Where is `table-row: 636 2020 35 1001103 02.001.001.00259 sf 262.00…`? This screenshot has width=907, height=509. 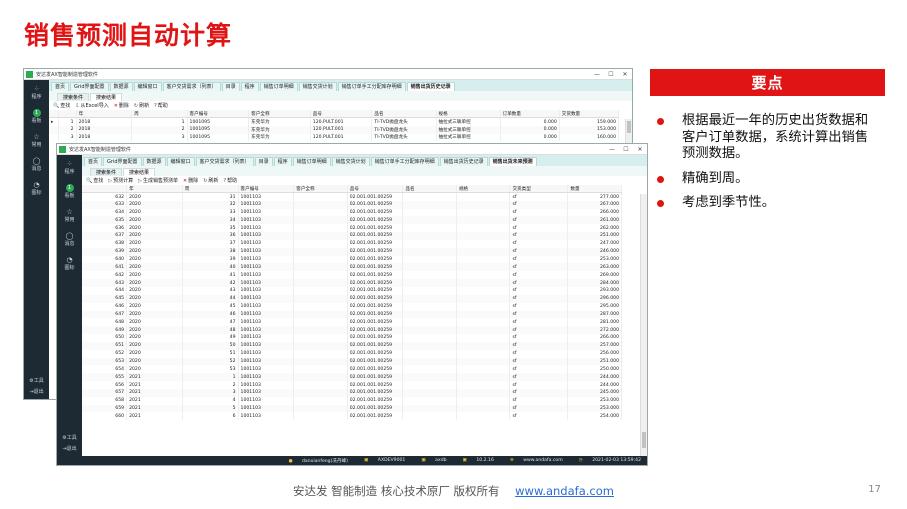 table-row: 636 2020 35 1001103 02.001.001.00259 sf 262.00… is located at coordinates (352, 228).